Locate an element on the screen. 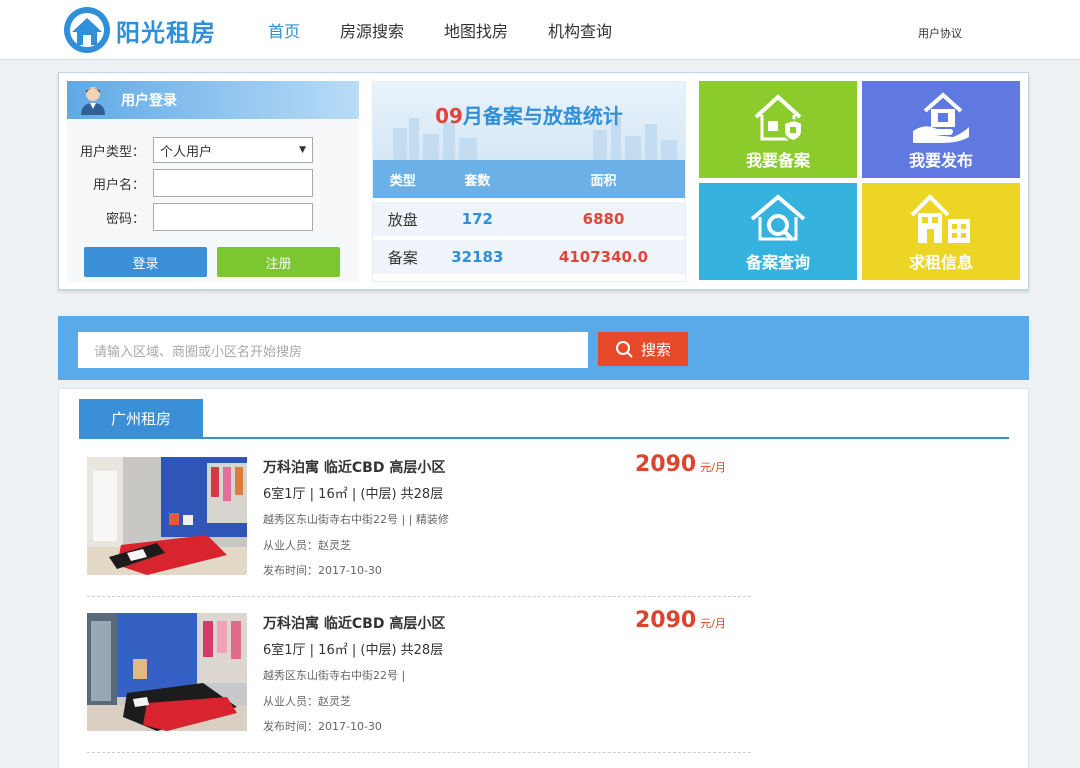  stats-row-listed: 放盘 172 6880 is located at coordinates (529, 217).